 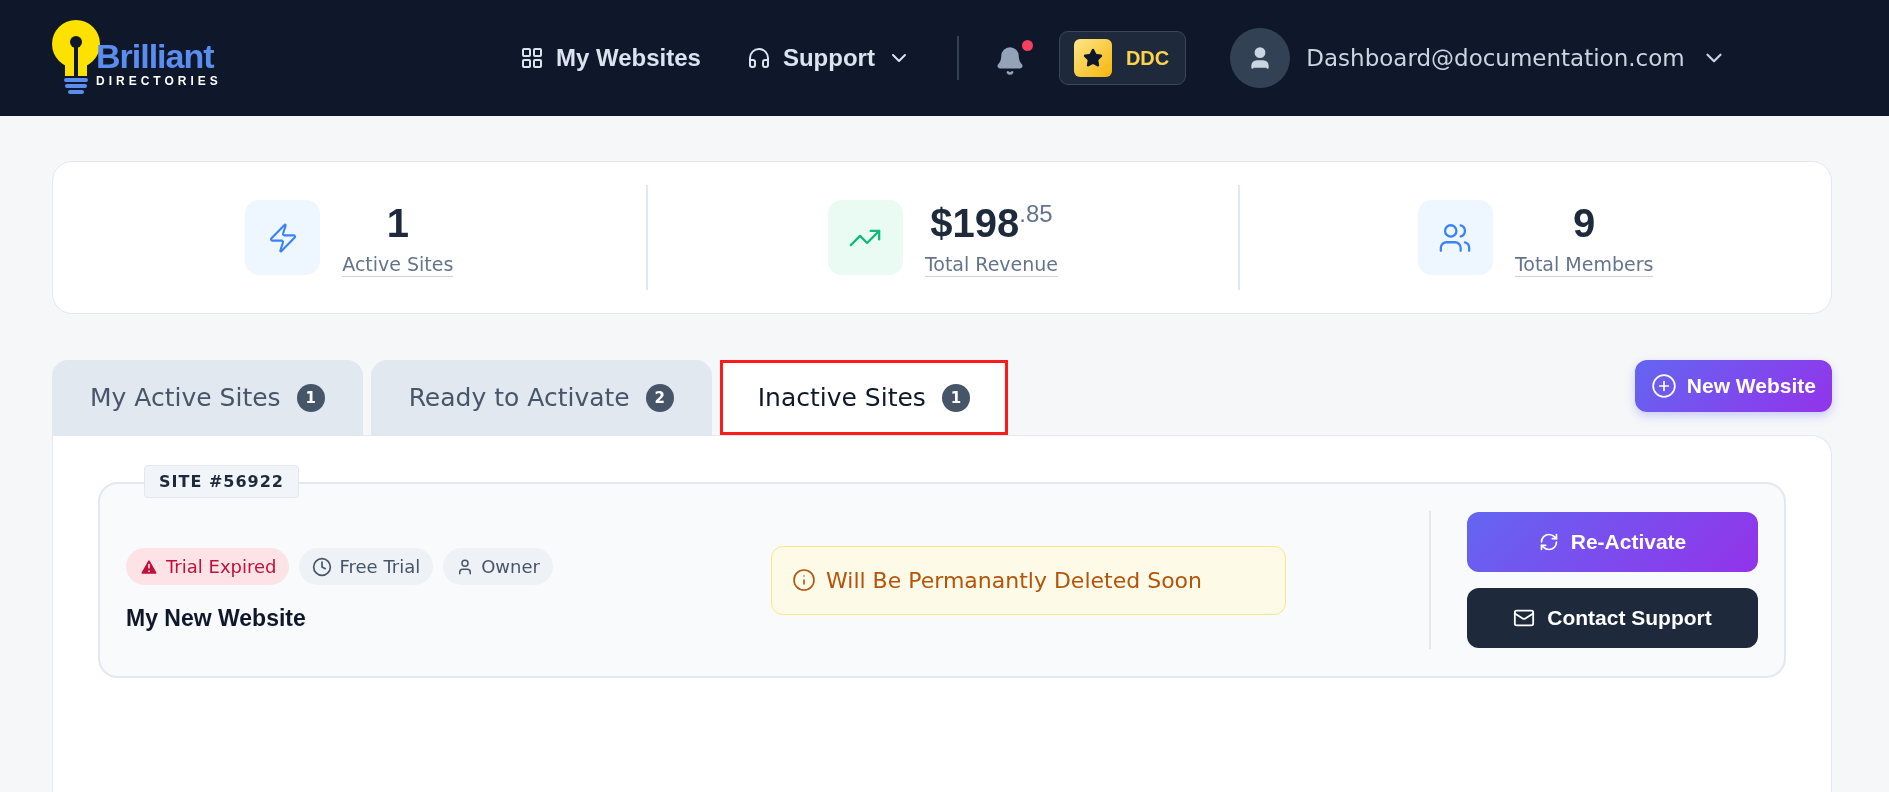 What do you see at coordinates (991, 264) in the screenshot?
I see `stat-label: Total Revenue` at bounding box center [991, 264].